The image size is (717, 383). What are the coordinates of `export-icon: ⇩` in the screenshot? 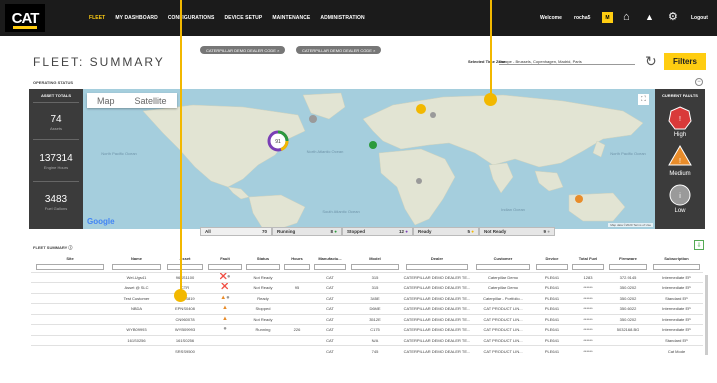 It's located at (699, 245).